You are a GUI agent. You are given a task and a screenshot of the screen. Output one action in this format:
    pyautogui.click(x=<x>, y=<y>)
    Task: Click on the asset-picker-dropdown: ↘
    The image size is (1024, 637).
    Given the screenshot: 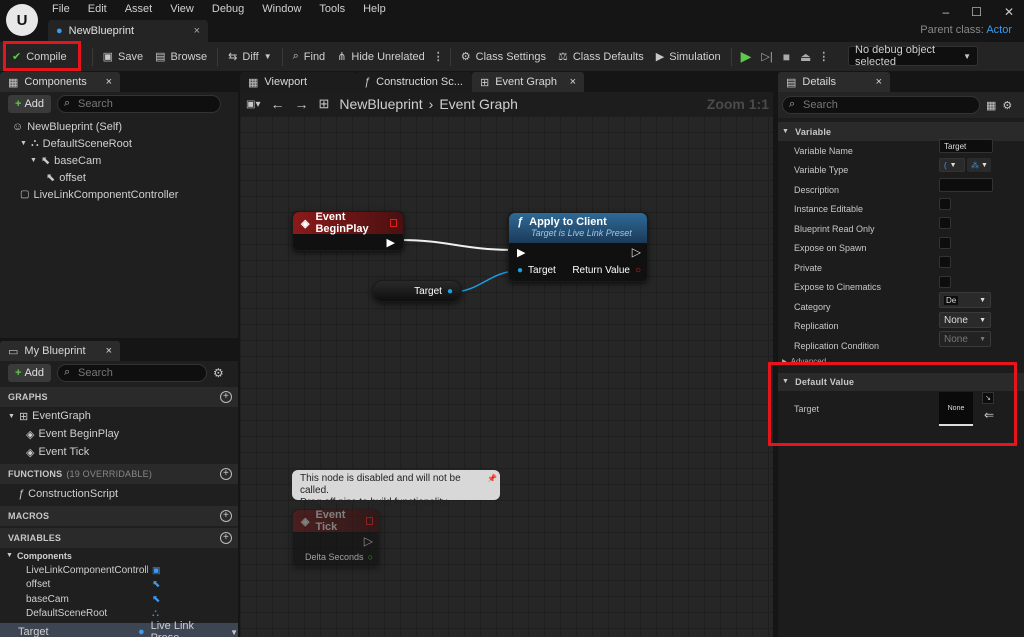 What is the action you would take?
    pyautogui.click(x=988, y=398)
    